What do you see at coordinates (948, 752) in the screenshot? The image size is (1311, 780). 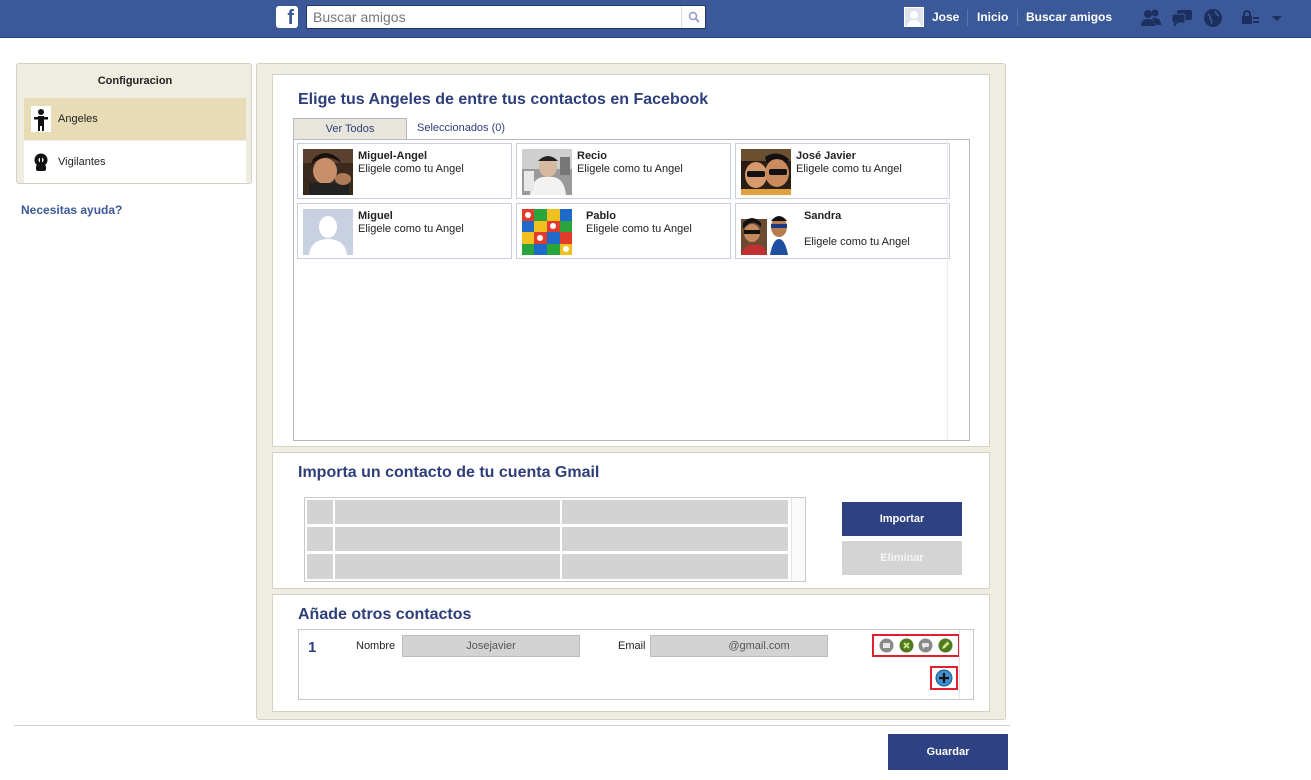 I see `save-button: Guardar` at bounding box center [948, 752].